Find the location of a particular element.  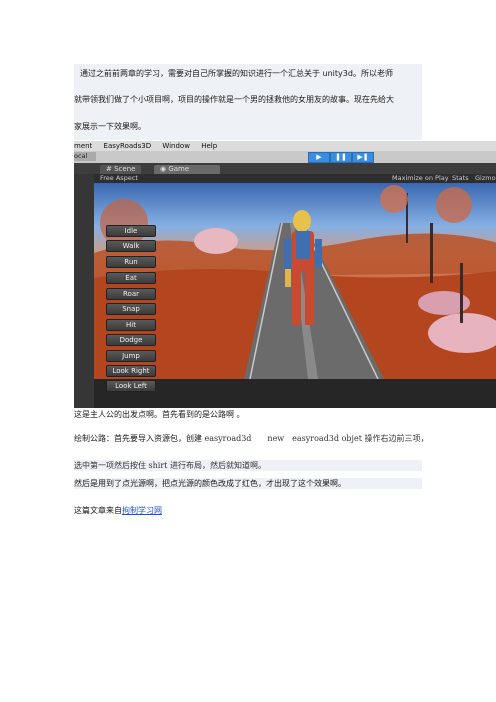

scene-tab-icon: # is located at coordinates (109, 169).